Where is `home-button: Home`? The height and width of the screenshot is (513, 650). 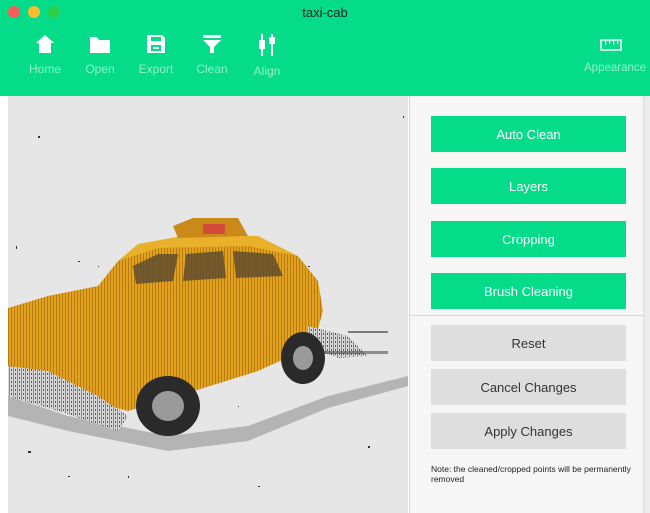 home-button: Home is located at coordinates (45, 55).